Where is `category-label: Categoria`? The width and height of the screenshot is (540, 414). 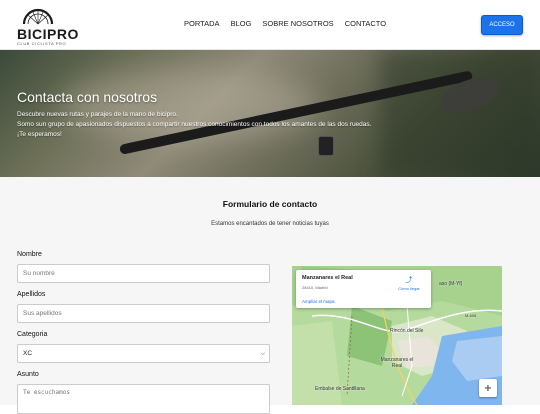 category-label: Categoria is located at coordinates (32, 334).